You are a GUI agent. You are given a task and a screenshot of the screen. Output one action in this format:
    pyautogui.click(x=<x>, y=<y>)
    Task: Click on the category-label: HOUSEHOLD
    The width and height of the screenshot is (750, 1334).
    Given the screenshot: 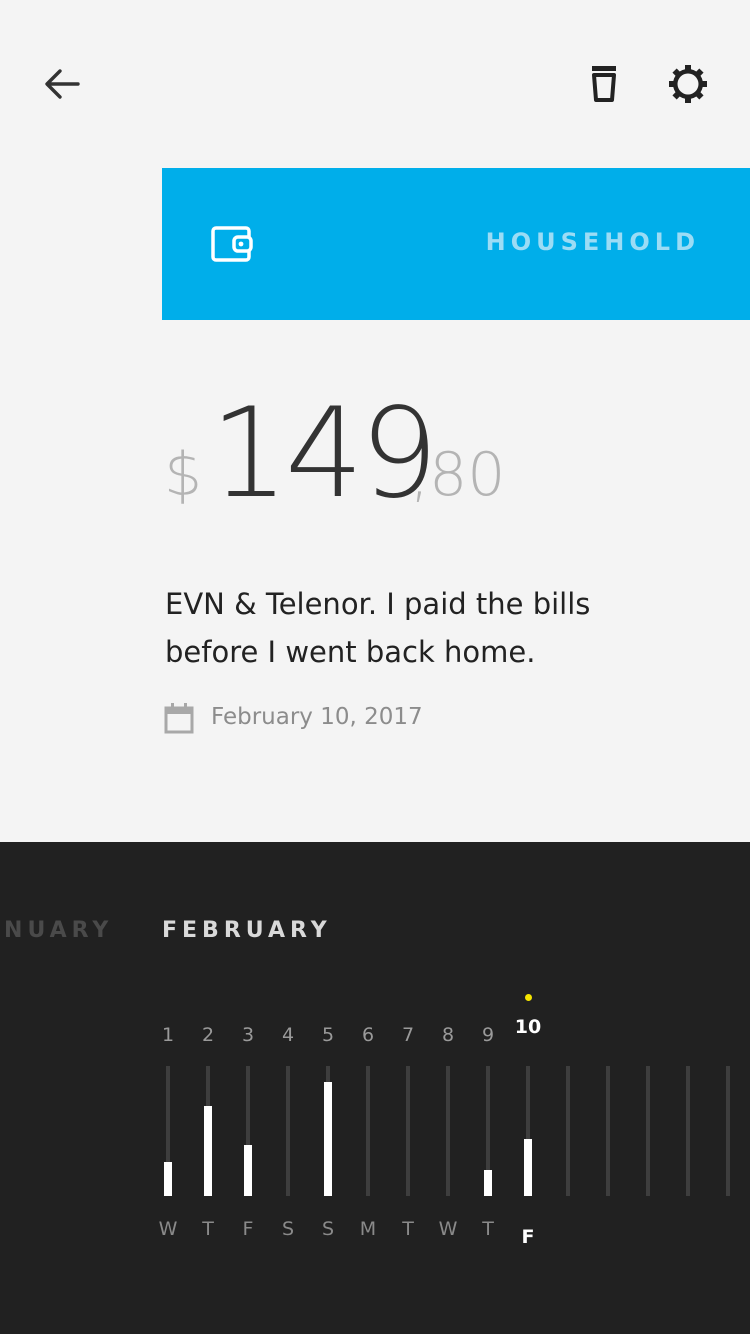 What is the action you would take?
    pyautogui.click(x=592, y=242)
    